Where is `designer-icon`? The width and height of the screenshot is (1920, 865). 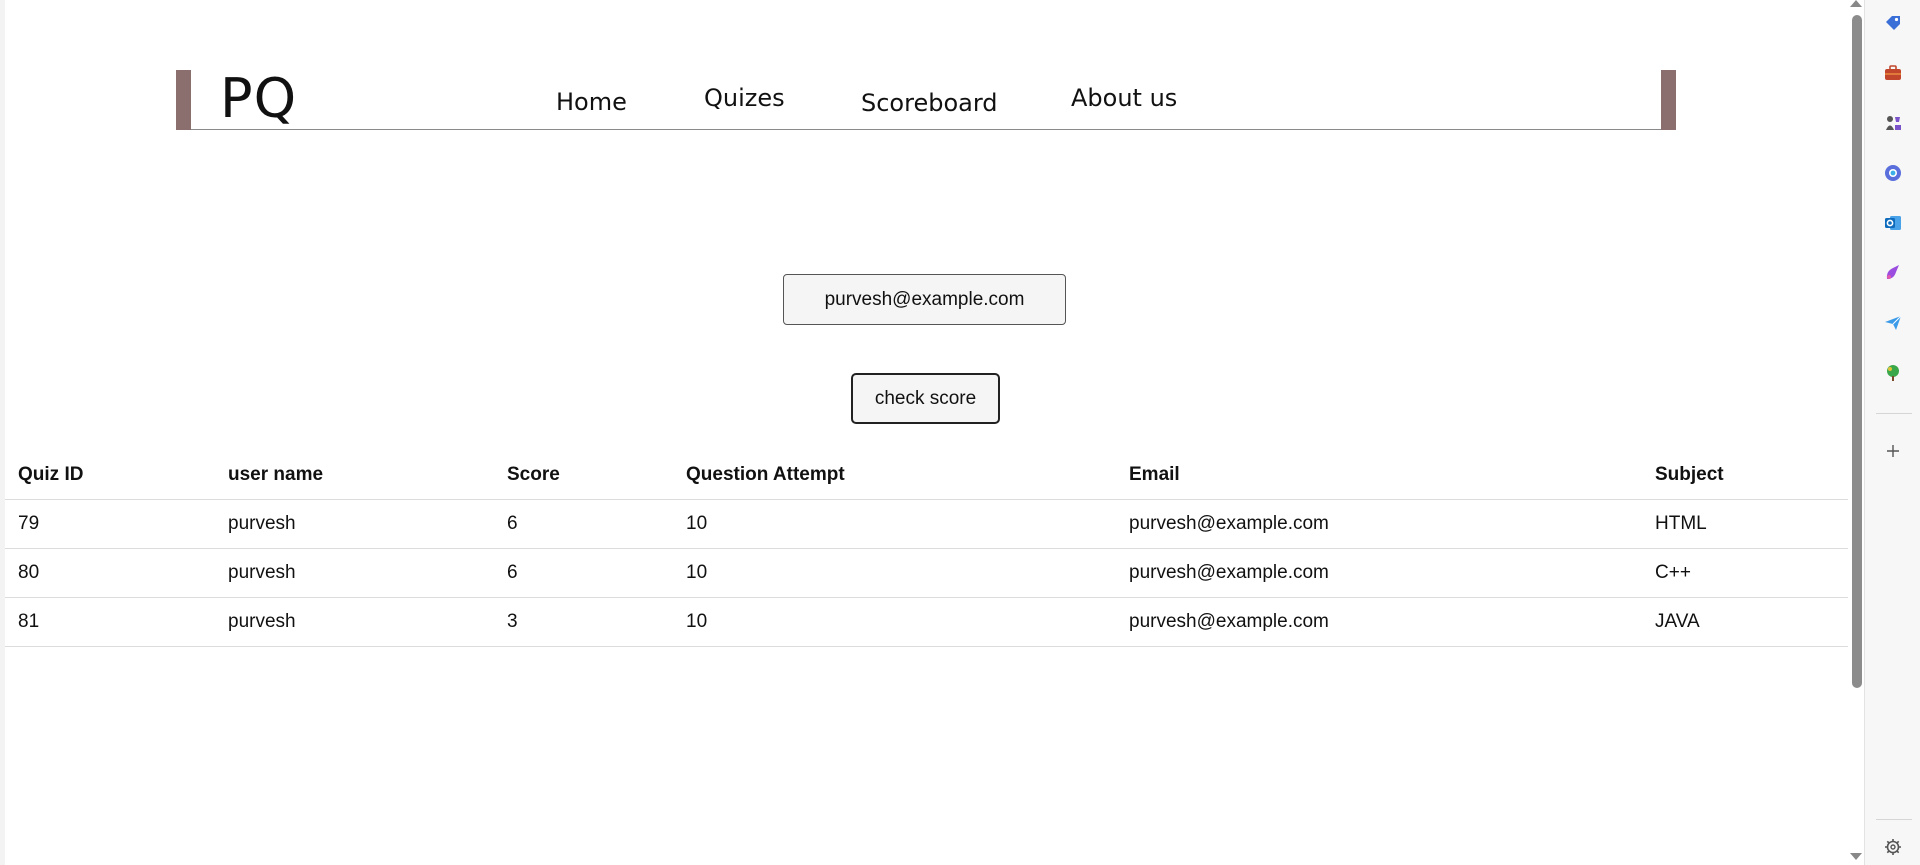 designer-icon is located at coordinates (1893, 273).